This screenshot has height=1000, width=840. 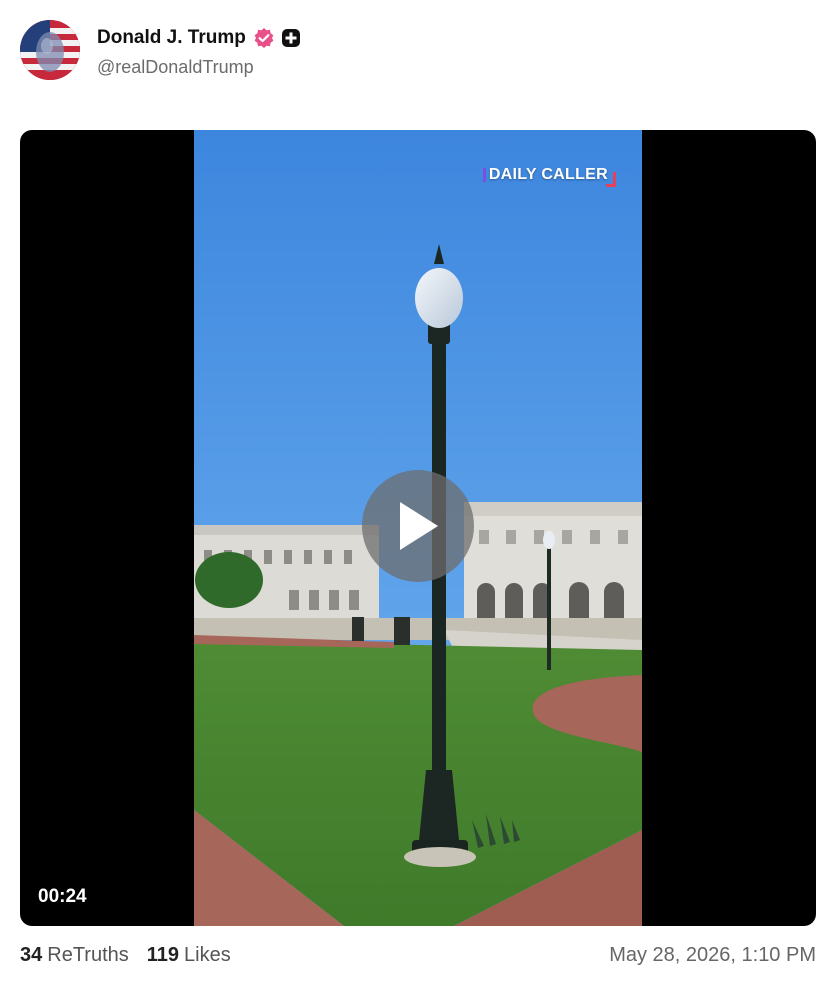 I want to click on post-header: Donald J. Trump @realDonaldTrump, so click(x=160, y=51).